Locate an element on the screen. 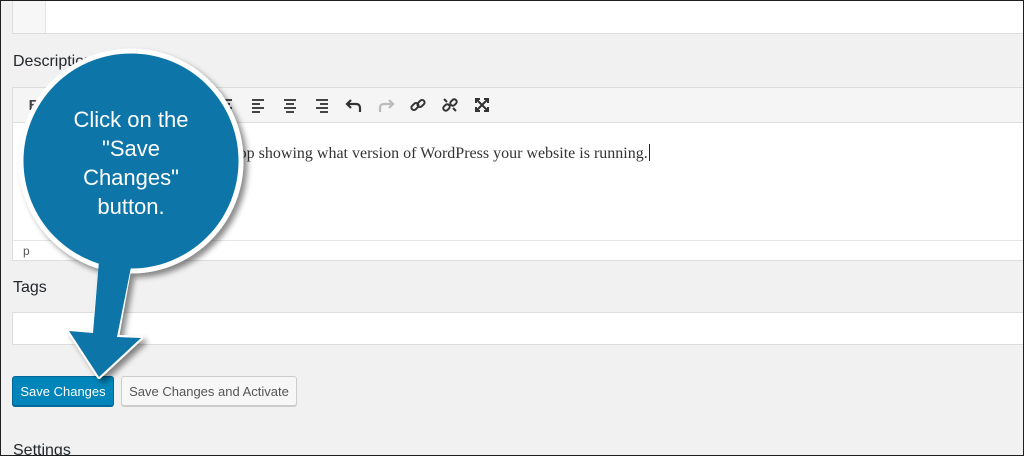 This screenshot has width=1024, height=456. tags-input is located at coordinates (517, 328).